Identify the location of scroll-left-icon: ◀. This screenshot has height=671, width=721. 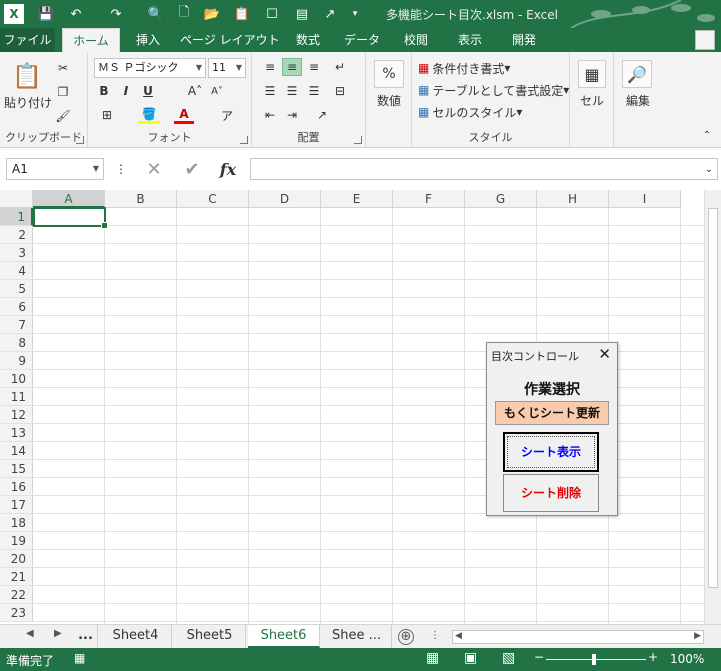
(458, 636).